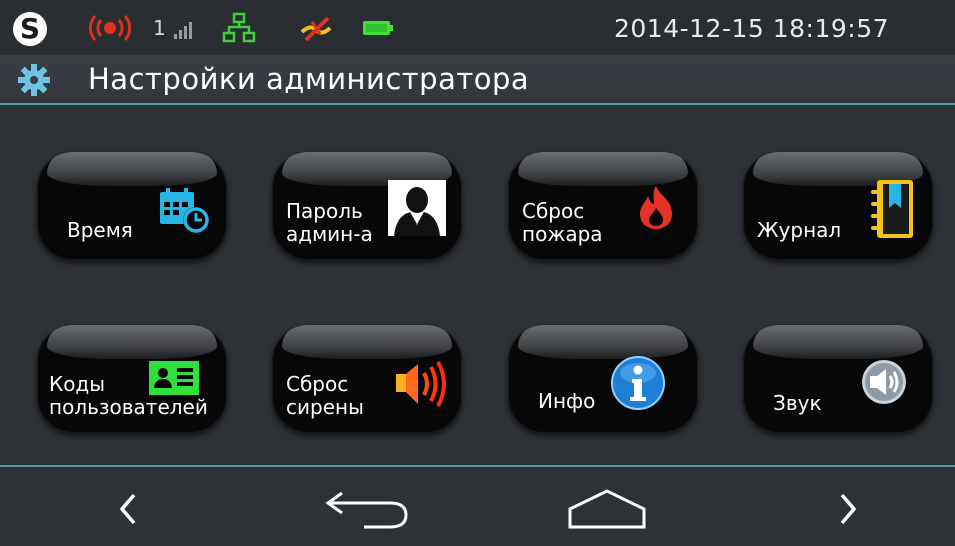 The height and width of the screenshot is (546, 955). I want to click on brand-logo: S, so click(30, 29).